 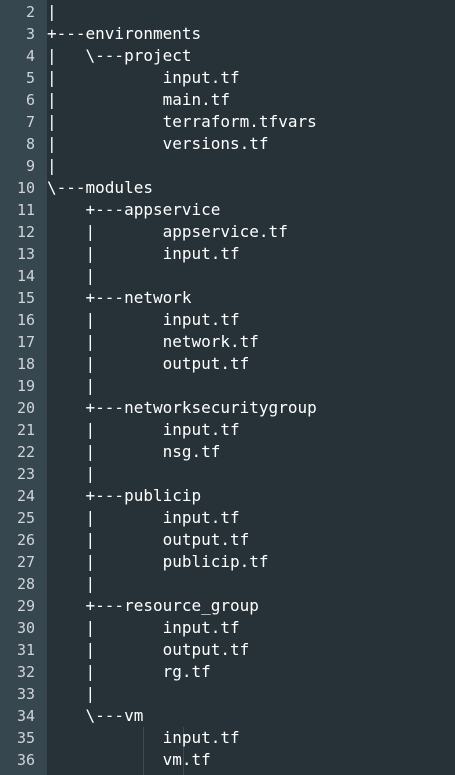 I want to click on code-line: +---appservice, so click(x=251, y=210).